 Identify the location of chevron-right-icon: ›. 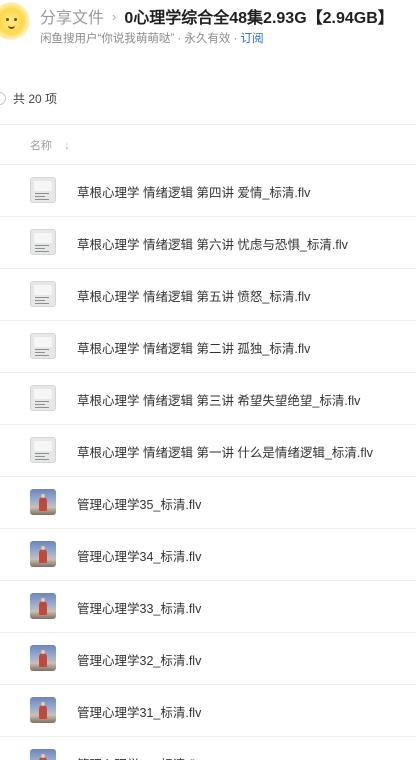
(114, 16).